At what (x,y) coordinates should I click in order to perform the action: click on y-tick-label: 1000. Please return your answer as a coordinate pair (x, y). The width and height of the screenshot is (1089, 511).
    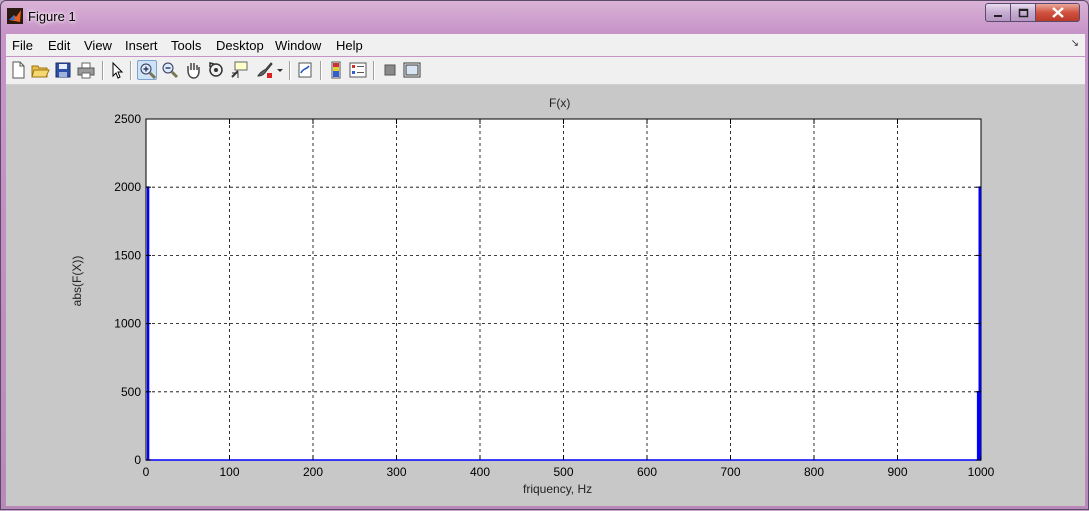
    Looking at the image, I should click on (127, 324).